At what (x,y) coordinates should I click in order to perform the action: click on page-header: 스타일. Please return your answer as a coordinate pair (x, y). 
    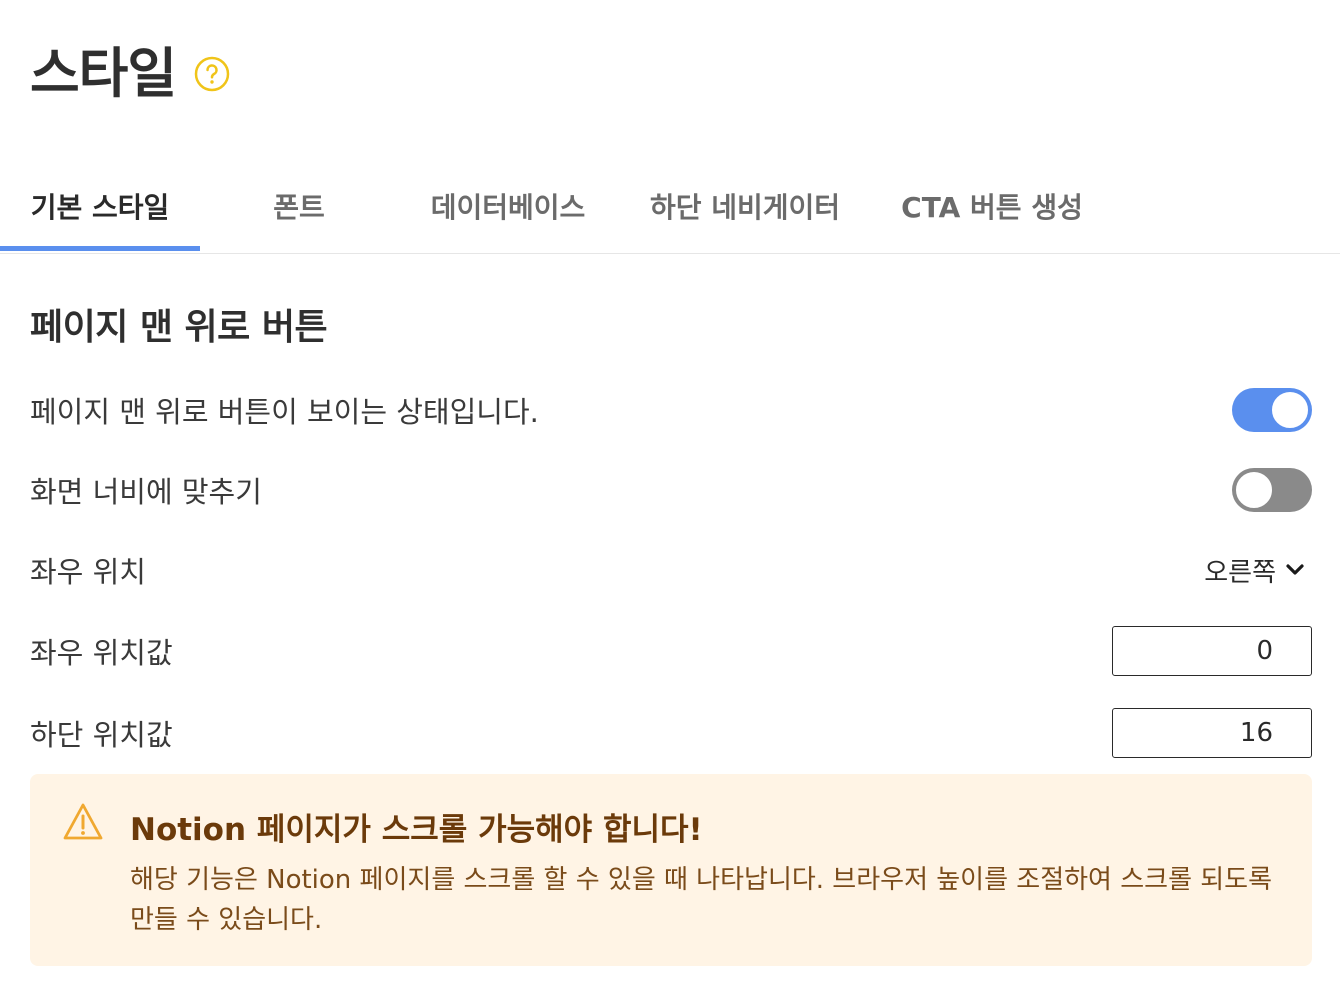
    Looking at the image, I should click on (130, 74).